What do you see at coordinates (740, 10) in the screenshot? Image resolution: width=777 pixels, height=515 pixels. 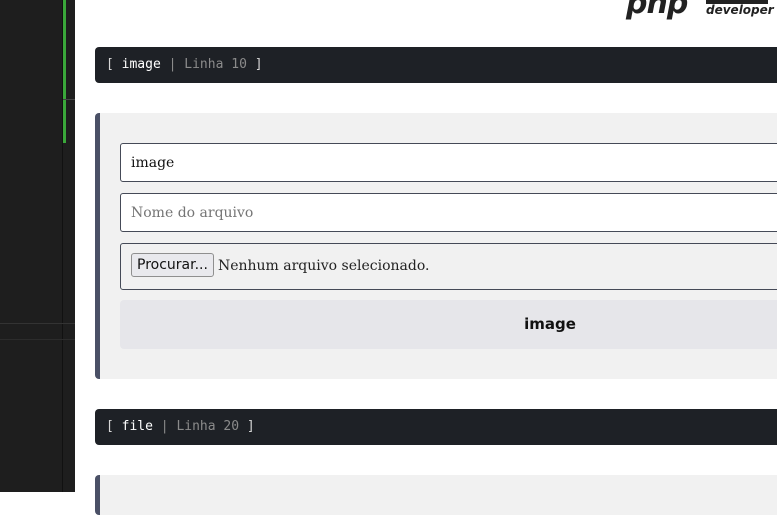 I see `logo-subtitle: developer` at bounding box center [740, 10].